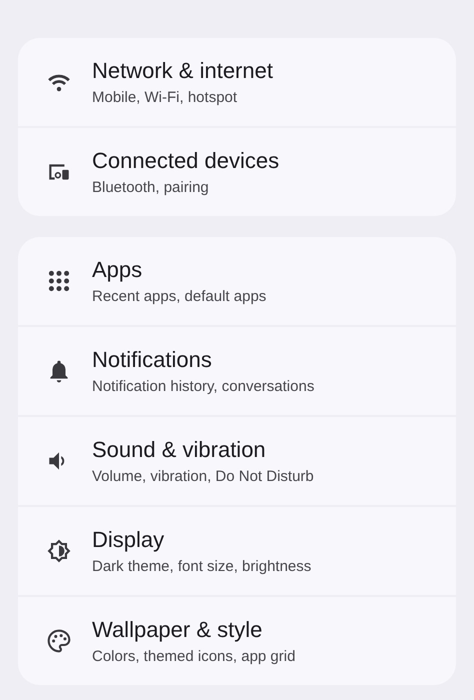 The image size is (474, 700). Describe the element at coordinates (118, 269) in the screenshot. I see `item-title: Apps` at that location.